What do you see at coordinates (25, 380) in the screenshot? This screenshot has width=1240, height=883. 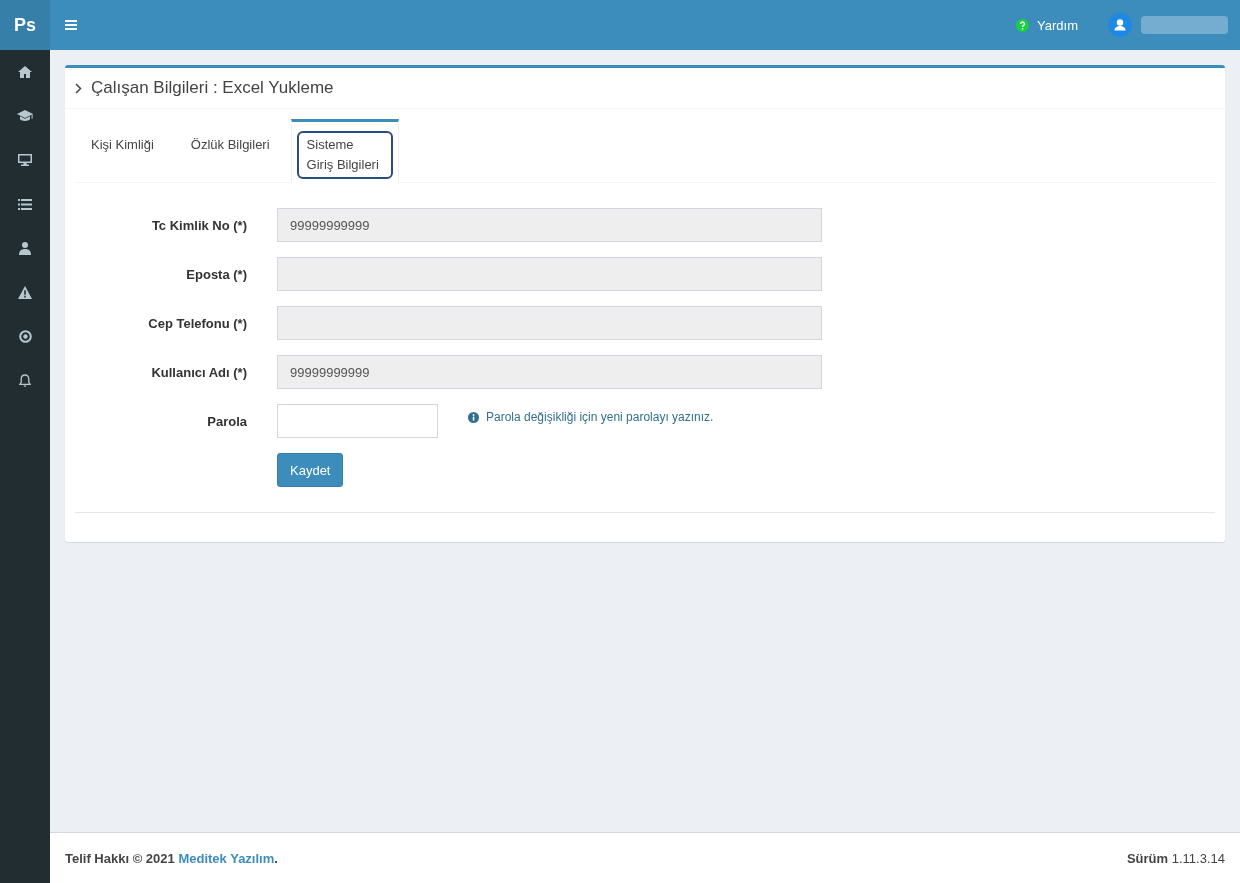 I see `bell-icon` at bounding box center [25, 380].